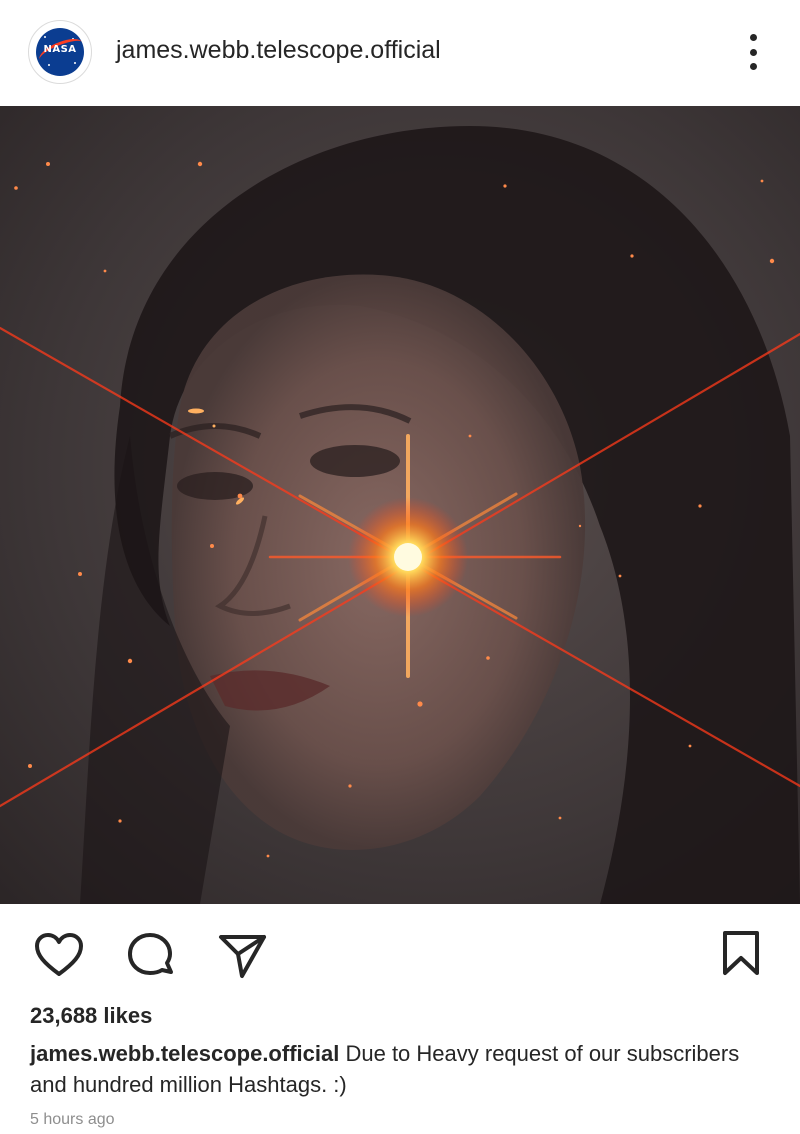 This screenshot has width=800, height=1134. I want to click on caption-username: james.webb.telescope.official, so click(184, 1053).